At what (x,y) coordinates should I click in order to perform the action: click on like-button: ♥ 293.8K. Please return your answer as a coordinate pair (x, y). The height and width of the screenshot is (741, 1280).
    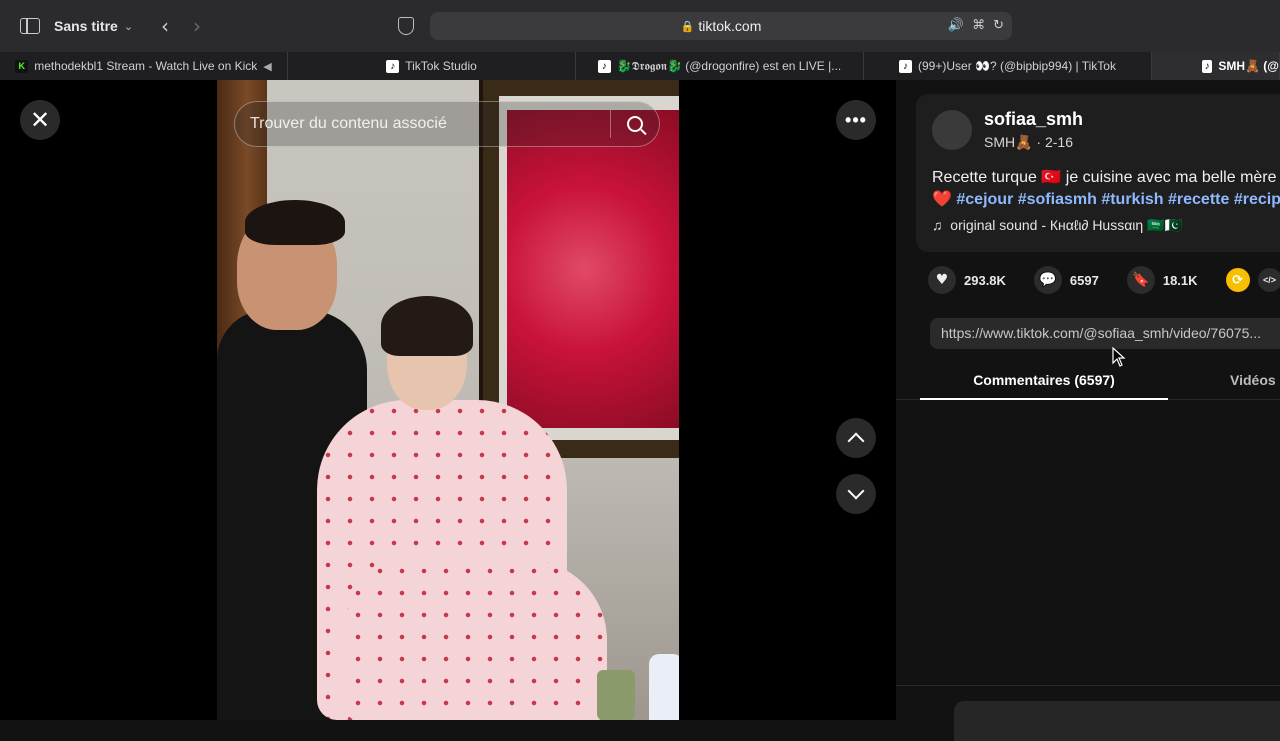
    Looking at the image, I should click on (967, 280).